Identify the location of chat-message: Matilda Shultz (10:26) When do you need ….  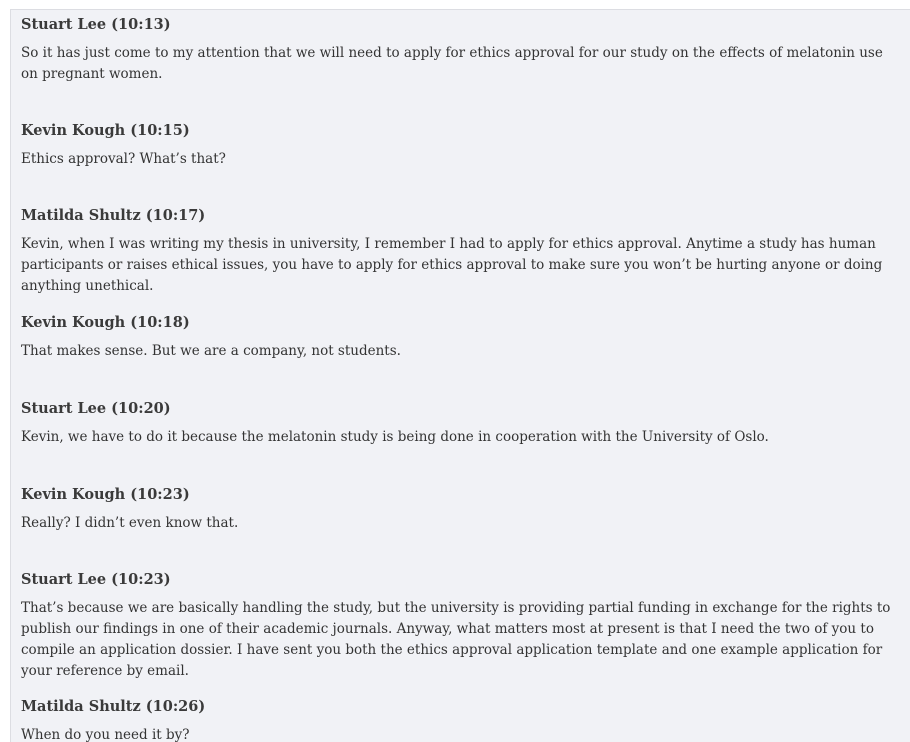
(460, 719).